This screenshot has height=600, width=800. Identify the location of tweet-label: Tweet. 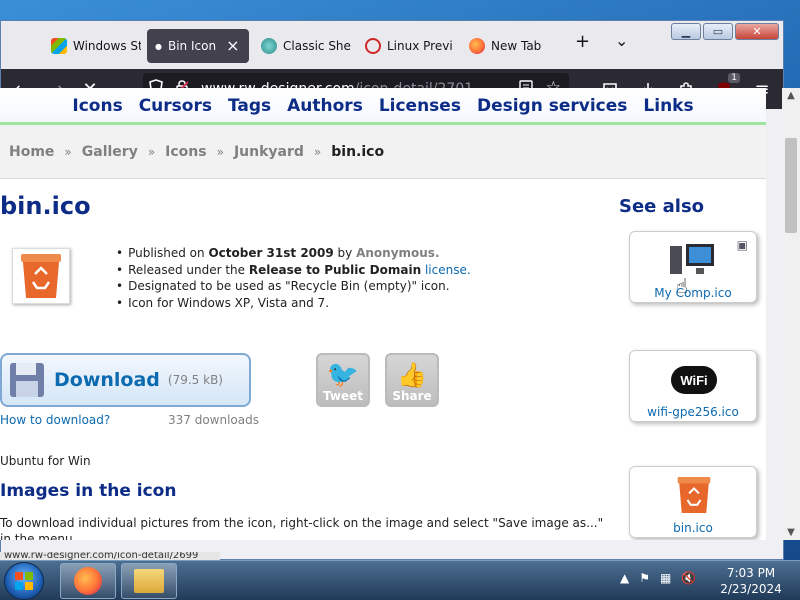
(343, 396).